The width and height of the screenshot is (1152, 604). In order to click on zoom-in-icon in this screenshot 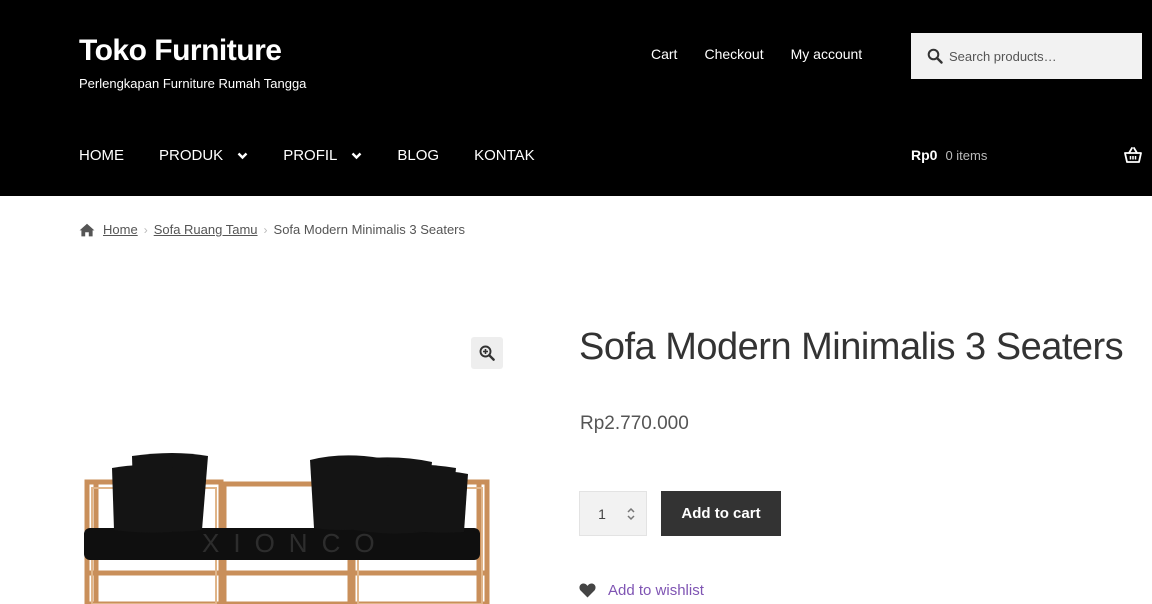, I will do `click(487, 353)`.